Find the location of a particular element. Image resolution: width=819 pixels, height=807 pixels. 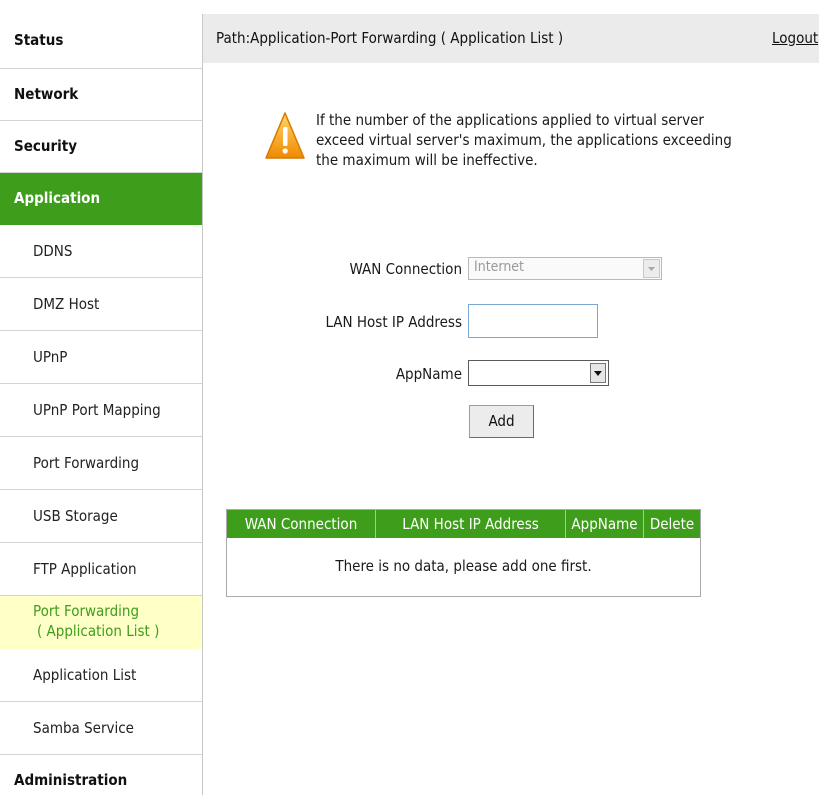

nav-label: Network is located at coordinates (46, 94).